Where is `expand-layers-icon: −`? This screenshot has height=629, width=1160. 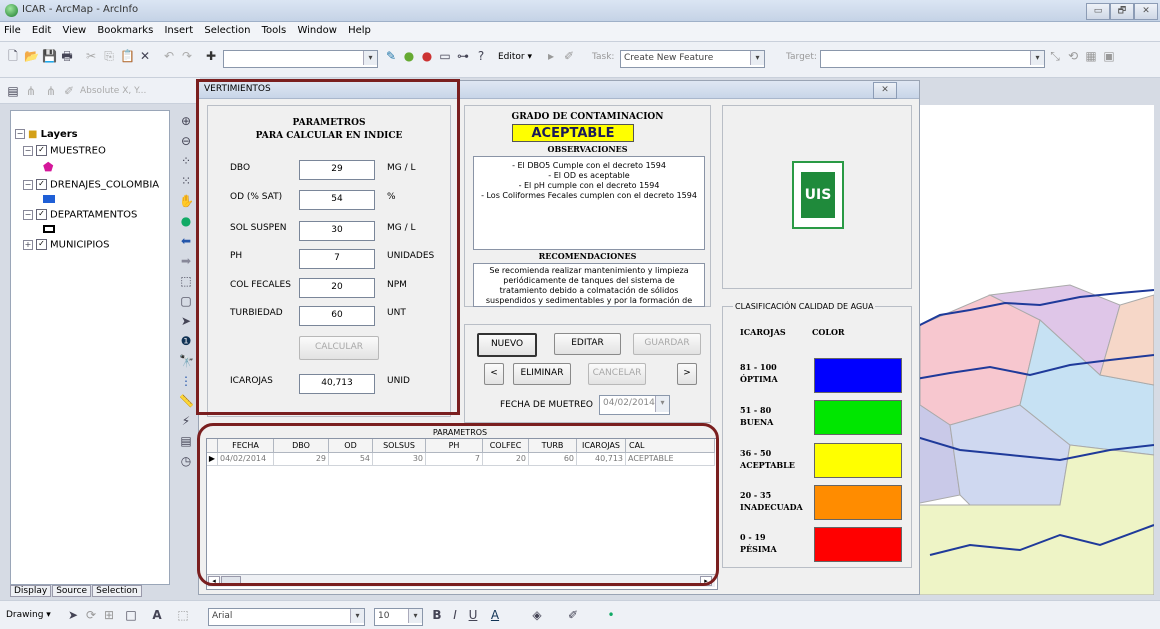 expand-layers-icon: − is located at coordinates (20, 134).